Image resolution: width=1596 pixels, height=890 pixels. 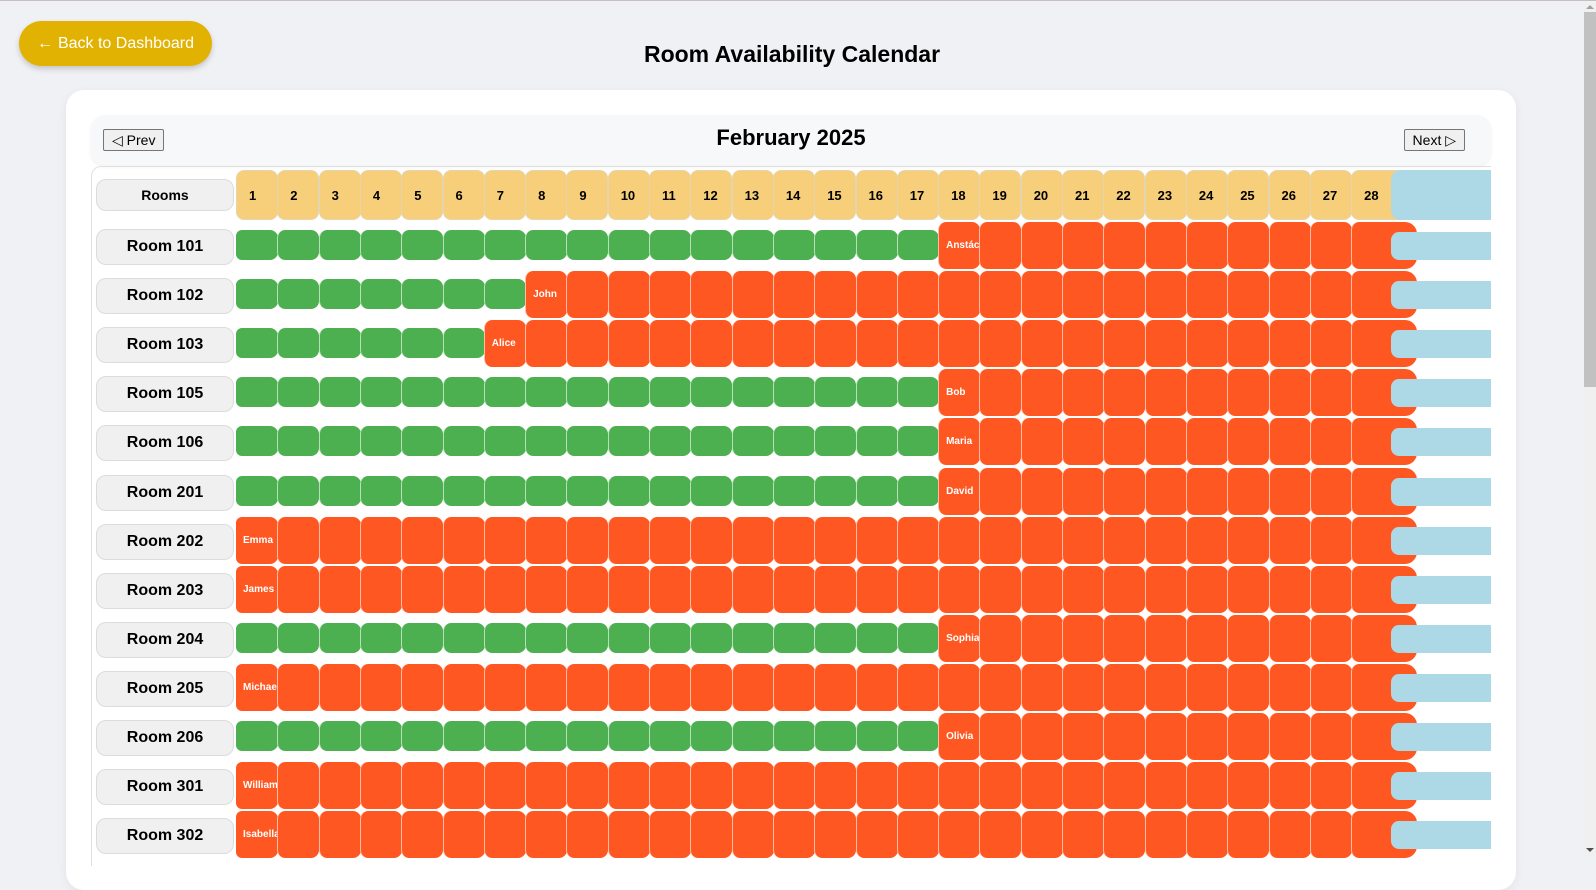 What do you see at coordinates (1434, 140) in the screenshot?
I see `next-month-button: Next ▷` at bounding box center [1434, 140].